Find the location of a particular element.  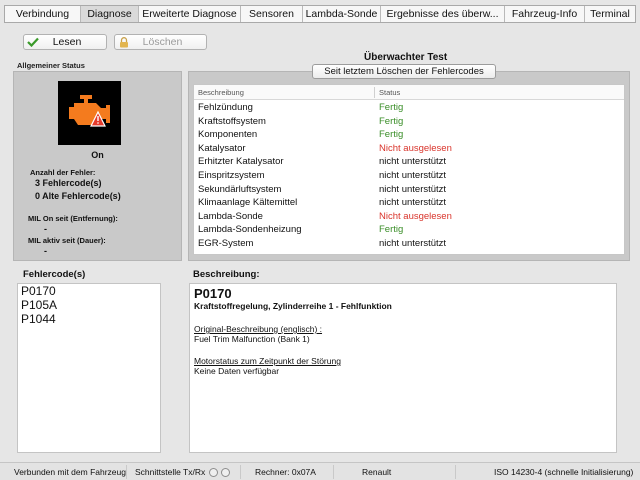

tx-led-icon is located at coordinates (213, 472).